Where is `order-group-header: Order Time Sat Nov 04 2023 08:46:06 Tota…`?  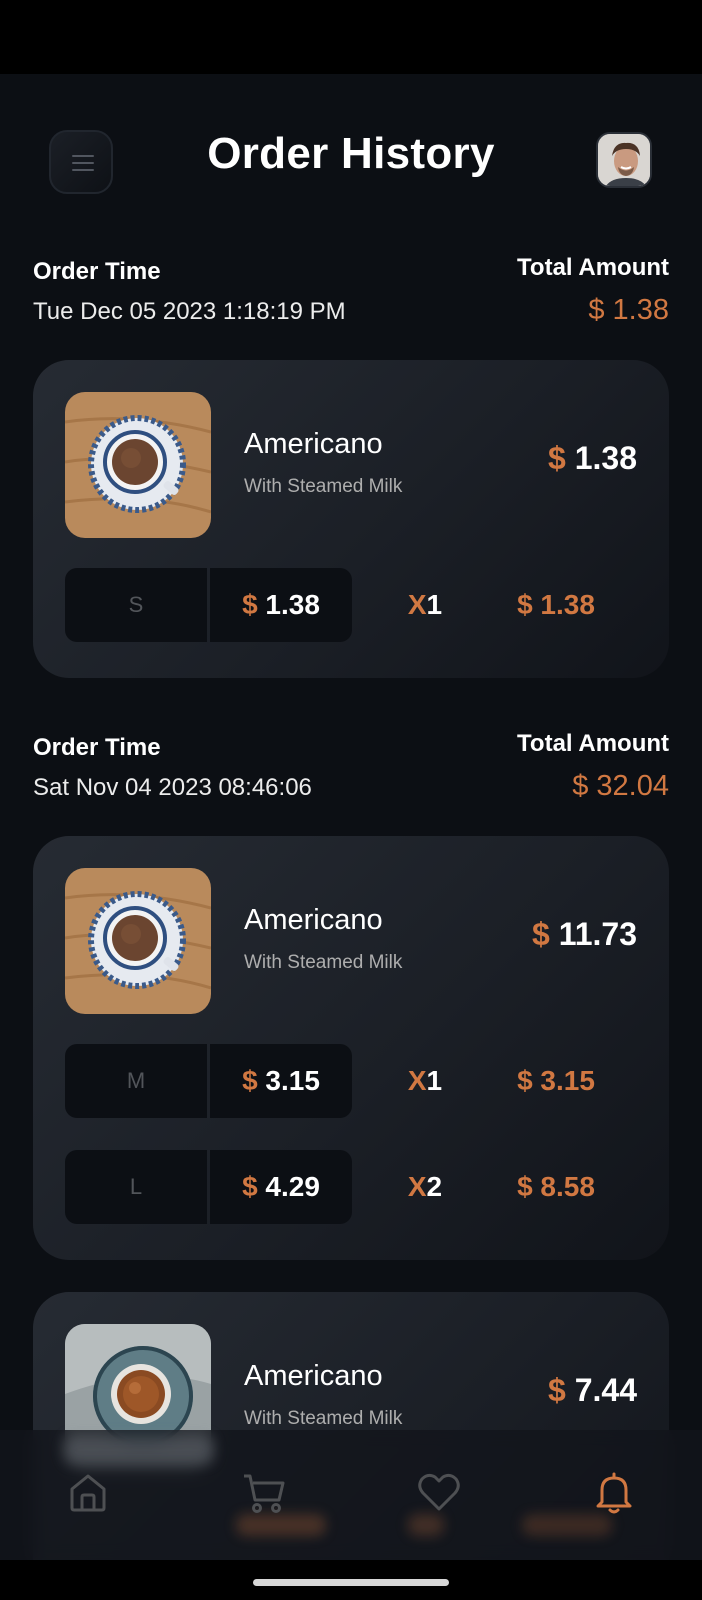 order-group-header: Order Time Sat Nov 04 2023 08:46:06 Tota… is located at coordinates (351, 768).